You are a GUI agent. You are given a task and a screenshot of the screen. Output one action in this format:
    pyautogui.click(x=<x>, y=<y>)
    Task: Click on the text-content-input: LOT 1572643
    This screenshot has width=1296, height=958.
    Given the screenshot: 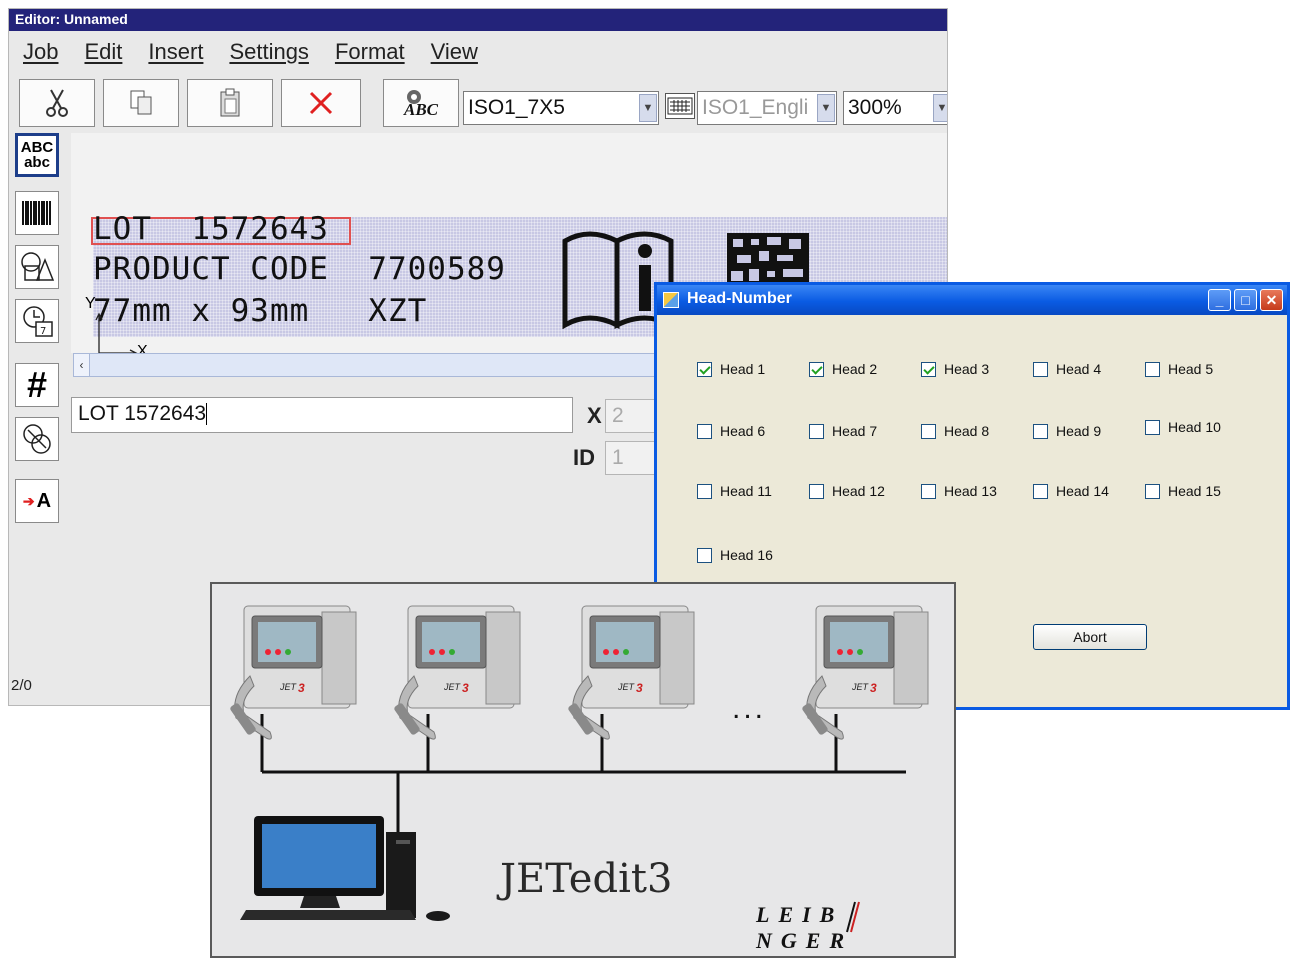 What is the action you would take?
    pyautogui.click(x=322, y=415)
    